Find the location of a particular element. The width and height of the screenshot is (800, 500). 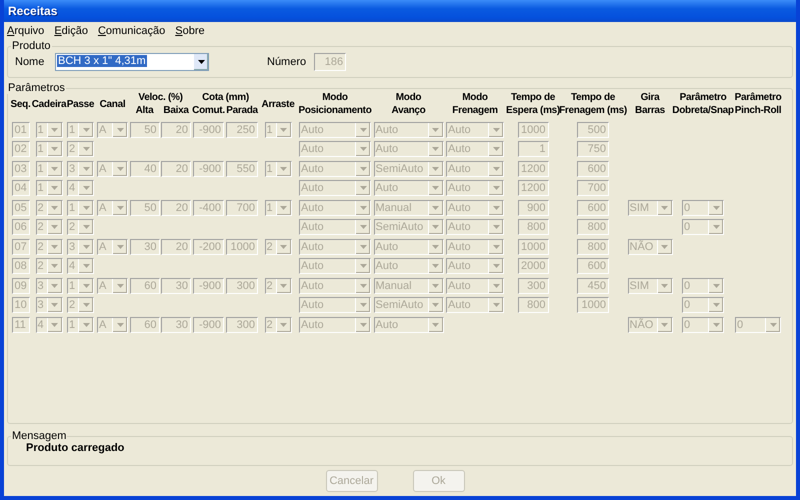

column-header: Modo Avanço is located at coordinates (409, 104).